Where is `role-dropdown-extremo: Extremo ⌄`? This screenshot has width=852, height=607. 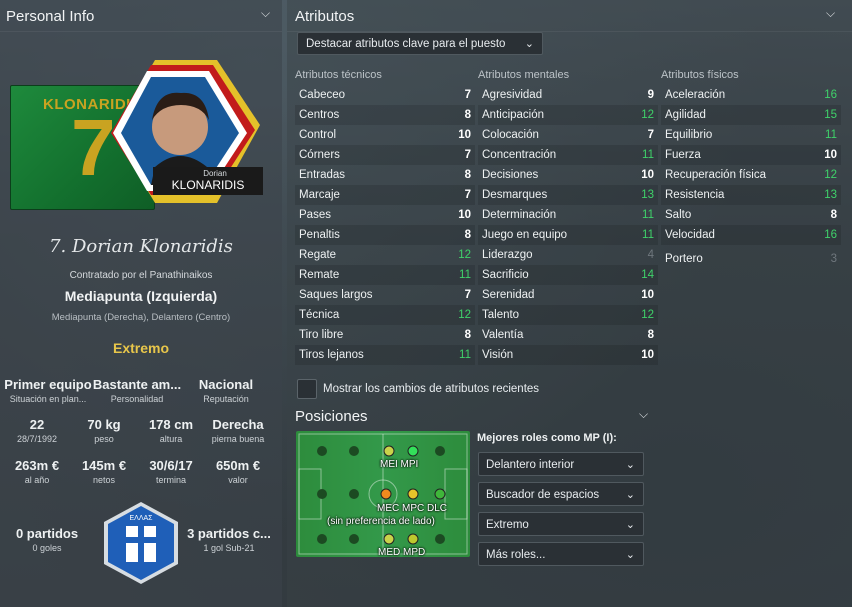
role-dropdown-extremo: Extremo ⌄ is located at coordinates (561, 524).